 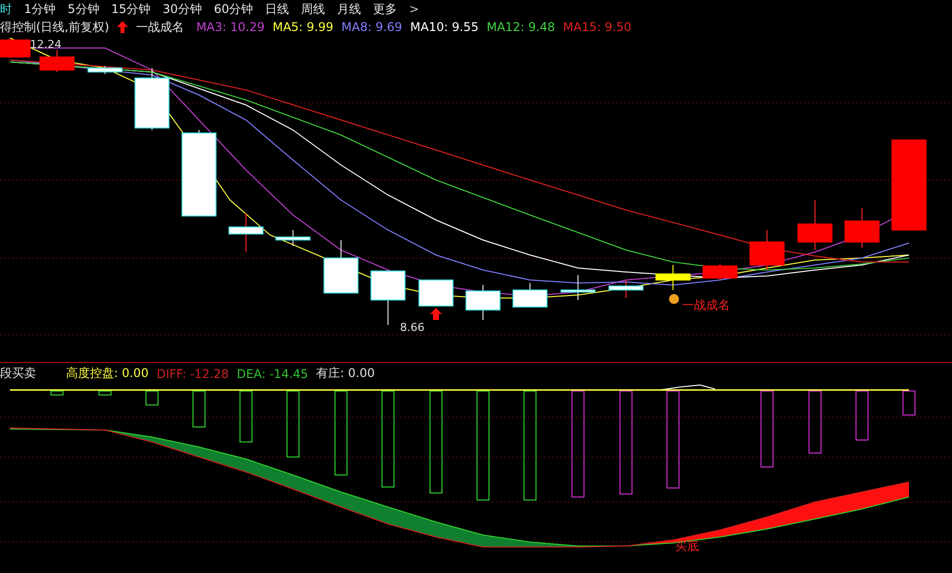 What do you see at coordinates (6, 9) in the screenshot?
I see `timeframe-tab: 时` at bounding box center [6, 9].